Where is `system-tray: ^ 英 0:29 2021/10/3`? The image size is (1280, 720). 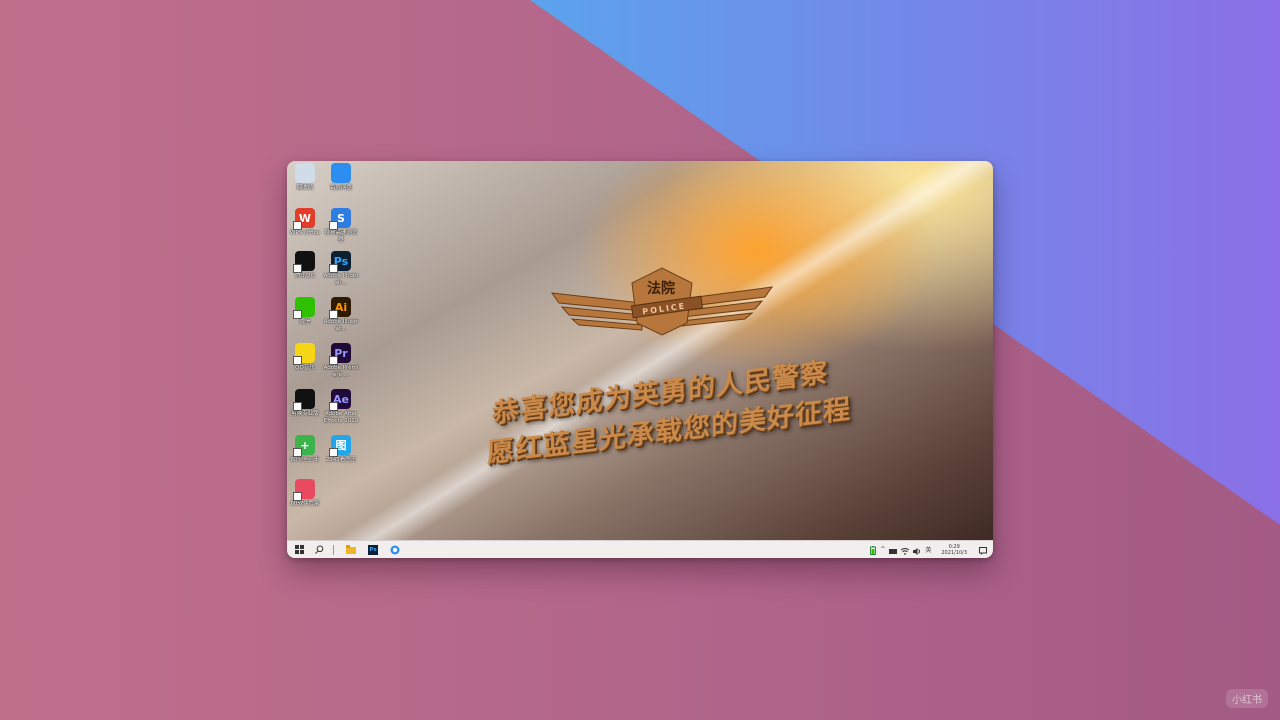 system-tray: ^ 英 0:29 2021/10/3 is located at coordinates (928, 549).